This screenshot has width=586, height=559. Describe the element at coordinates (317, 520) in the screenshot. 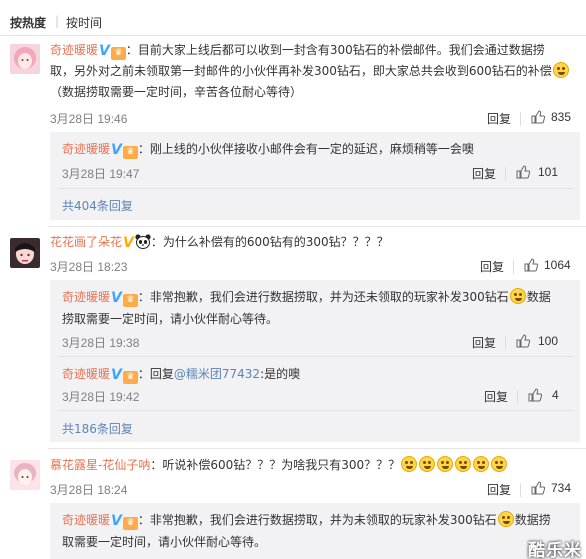

I see `reply-text: ：非常抱歉，我们会进行数据捞取，并为未领取的玩家补发300钻石` at that location.